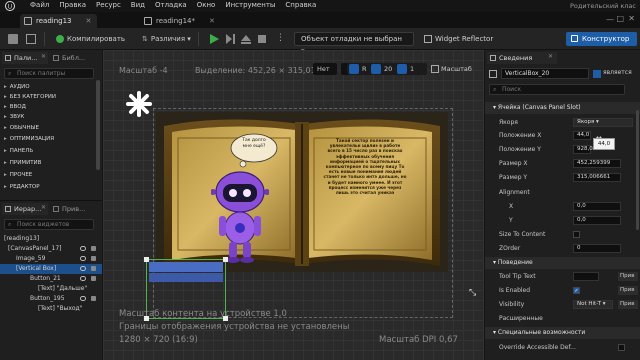 The image size is (640, 360). Describe the element at coordinates (631, 18) in the screenshot. I see `close-window-icon: ✕` at that location.